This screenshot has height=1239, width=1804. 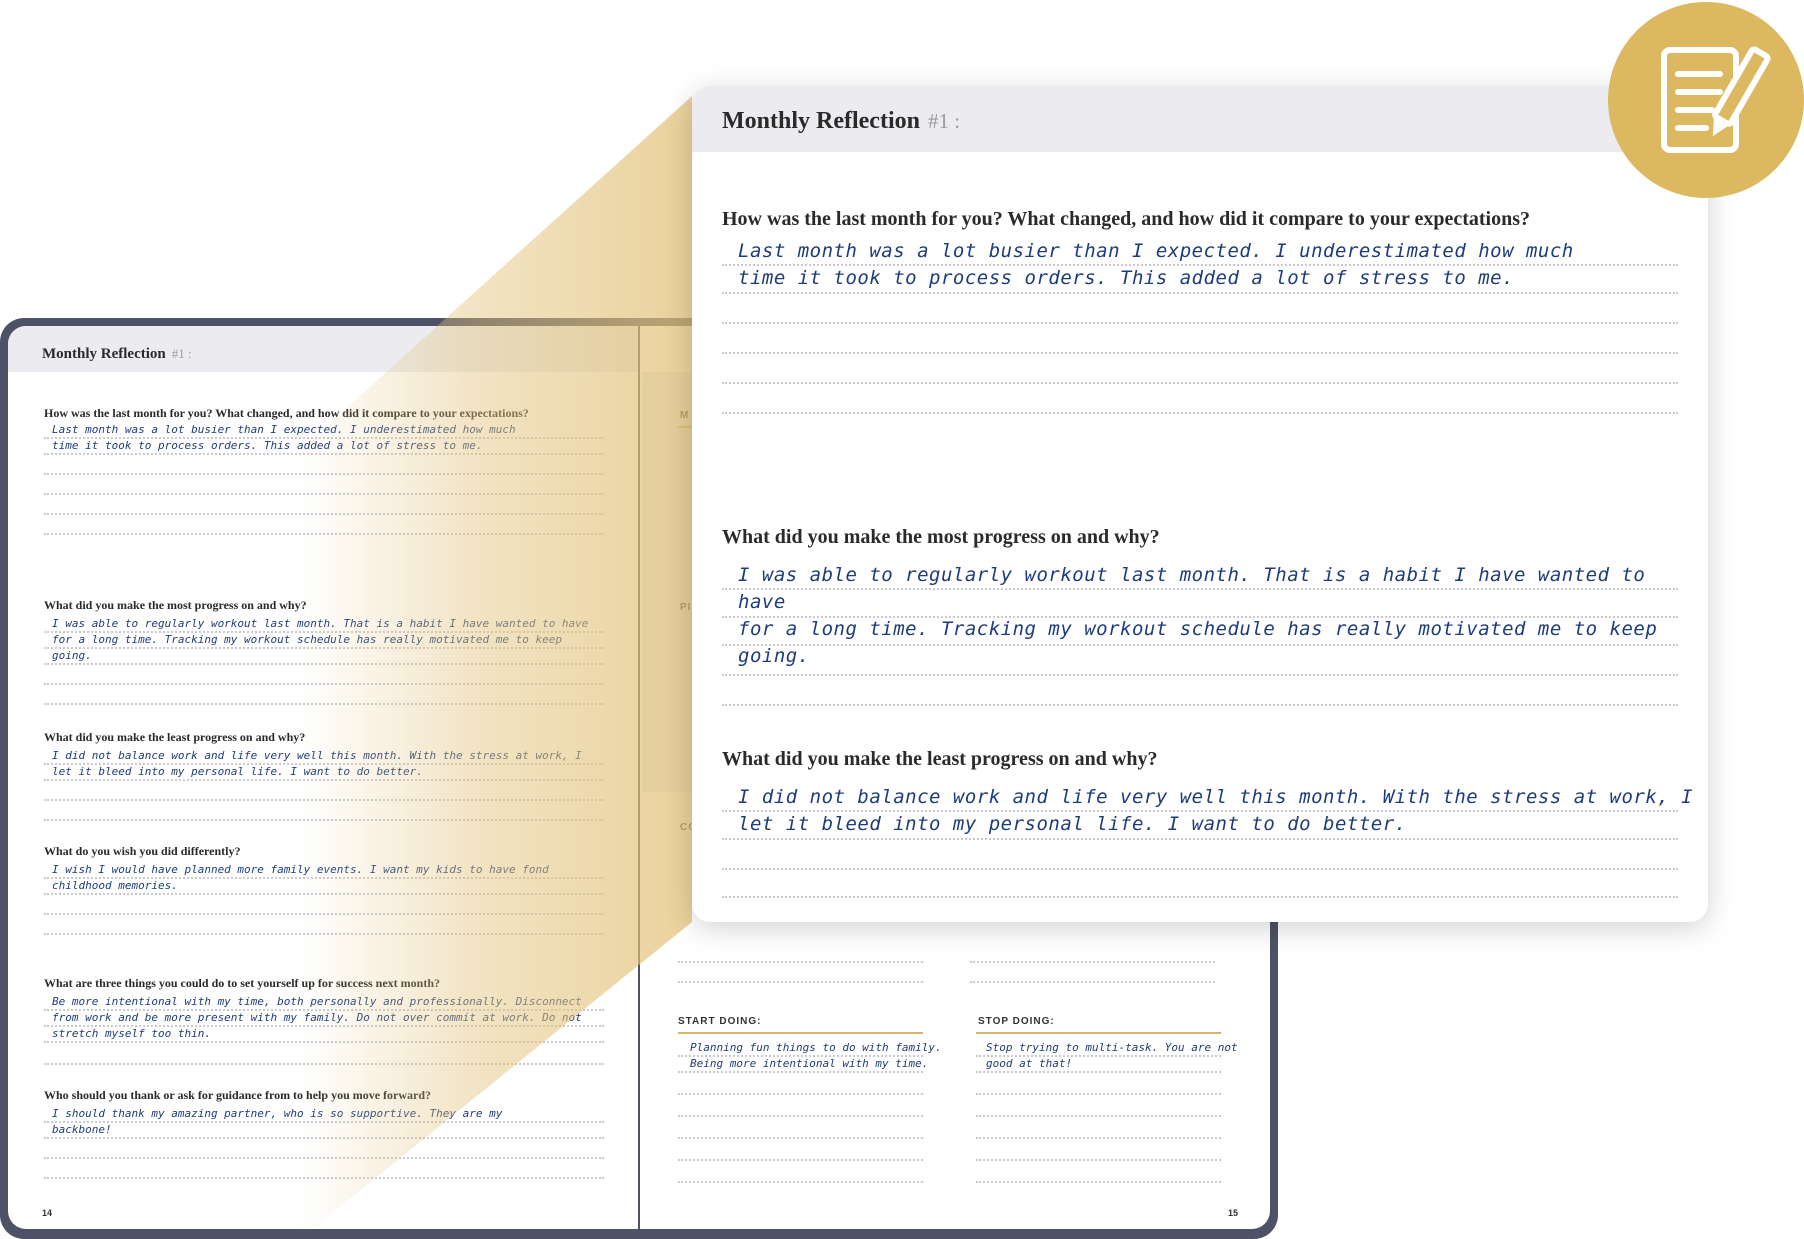 I want to click on right-partial-label-1: M, so click(x=685, y=415).